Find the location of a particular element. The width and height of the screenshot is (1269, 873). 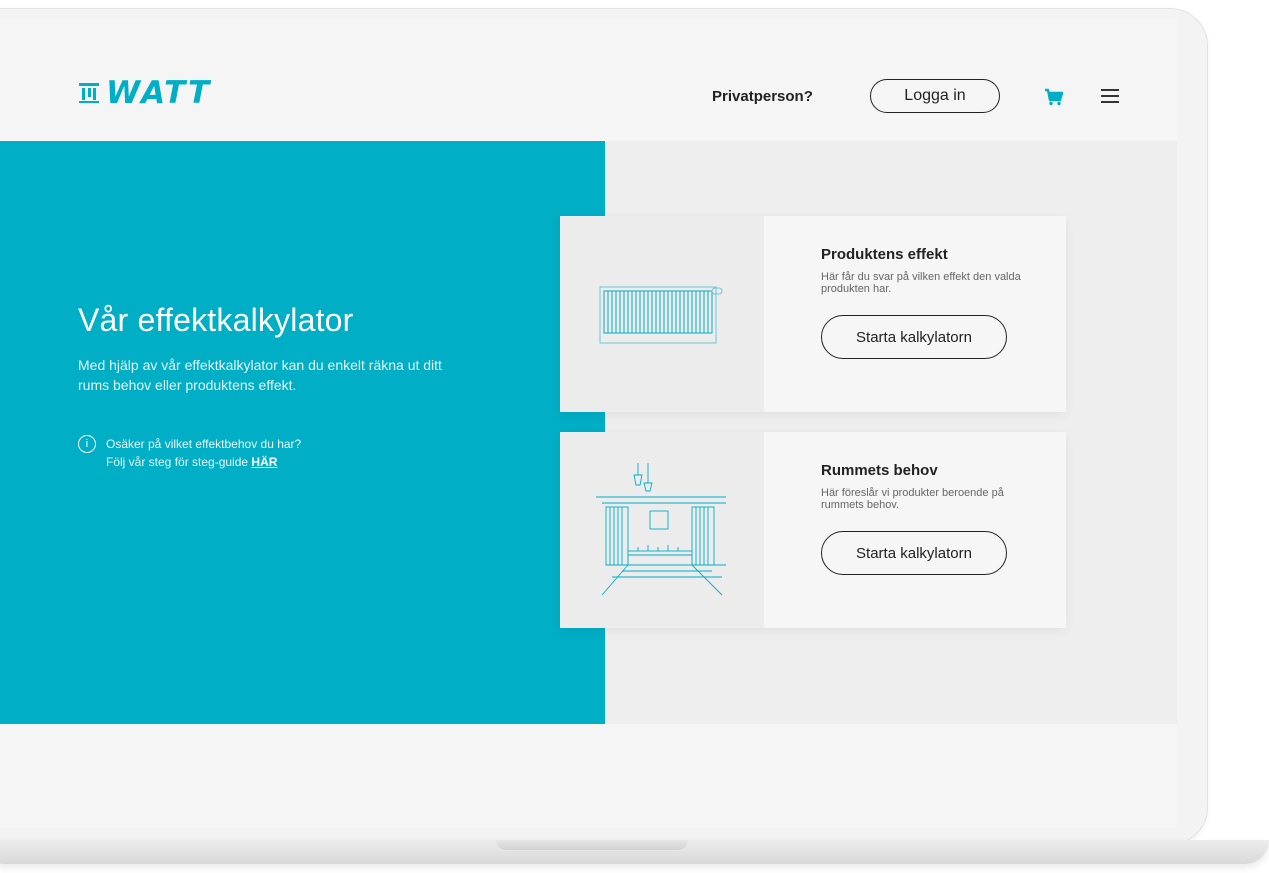

logo-text: WATT is located at coordinates (159, 93).